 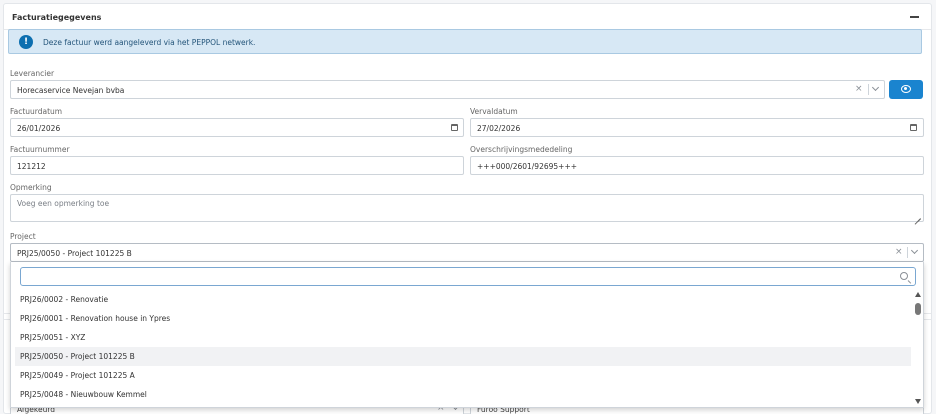 What do you see at coordinates (463, 375) in the screenshot?
I see `project-option: PRJ25/0049 - Project 101225 A` at bounding box center [463, 375].